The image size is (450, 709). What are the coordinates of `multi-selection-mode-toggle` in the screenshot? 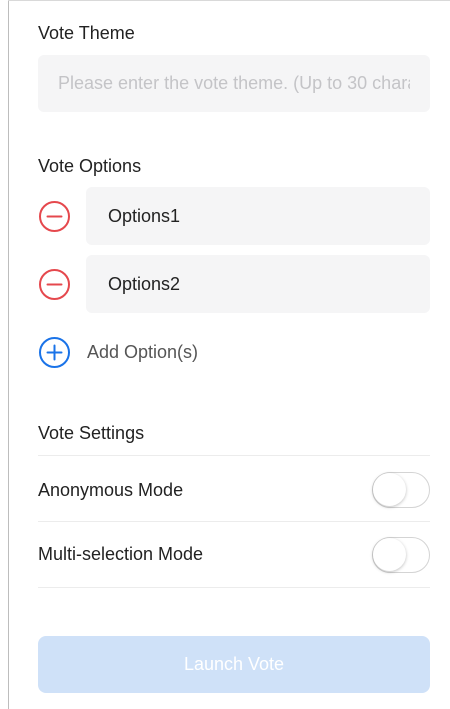 It's located at (401, 555).